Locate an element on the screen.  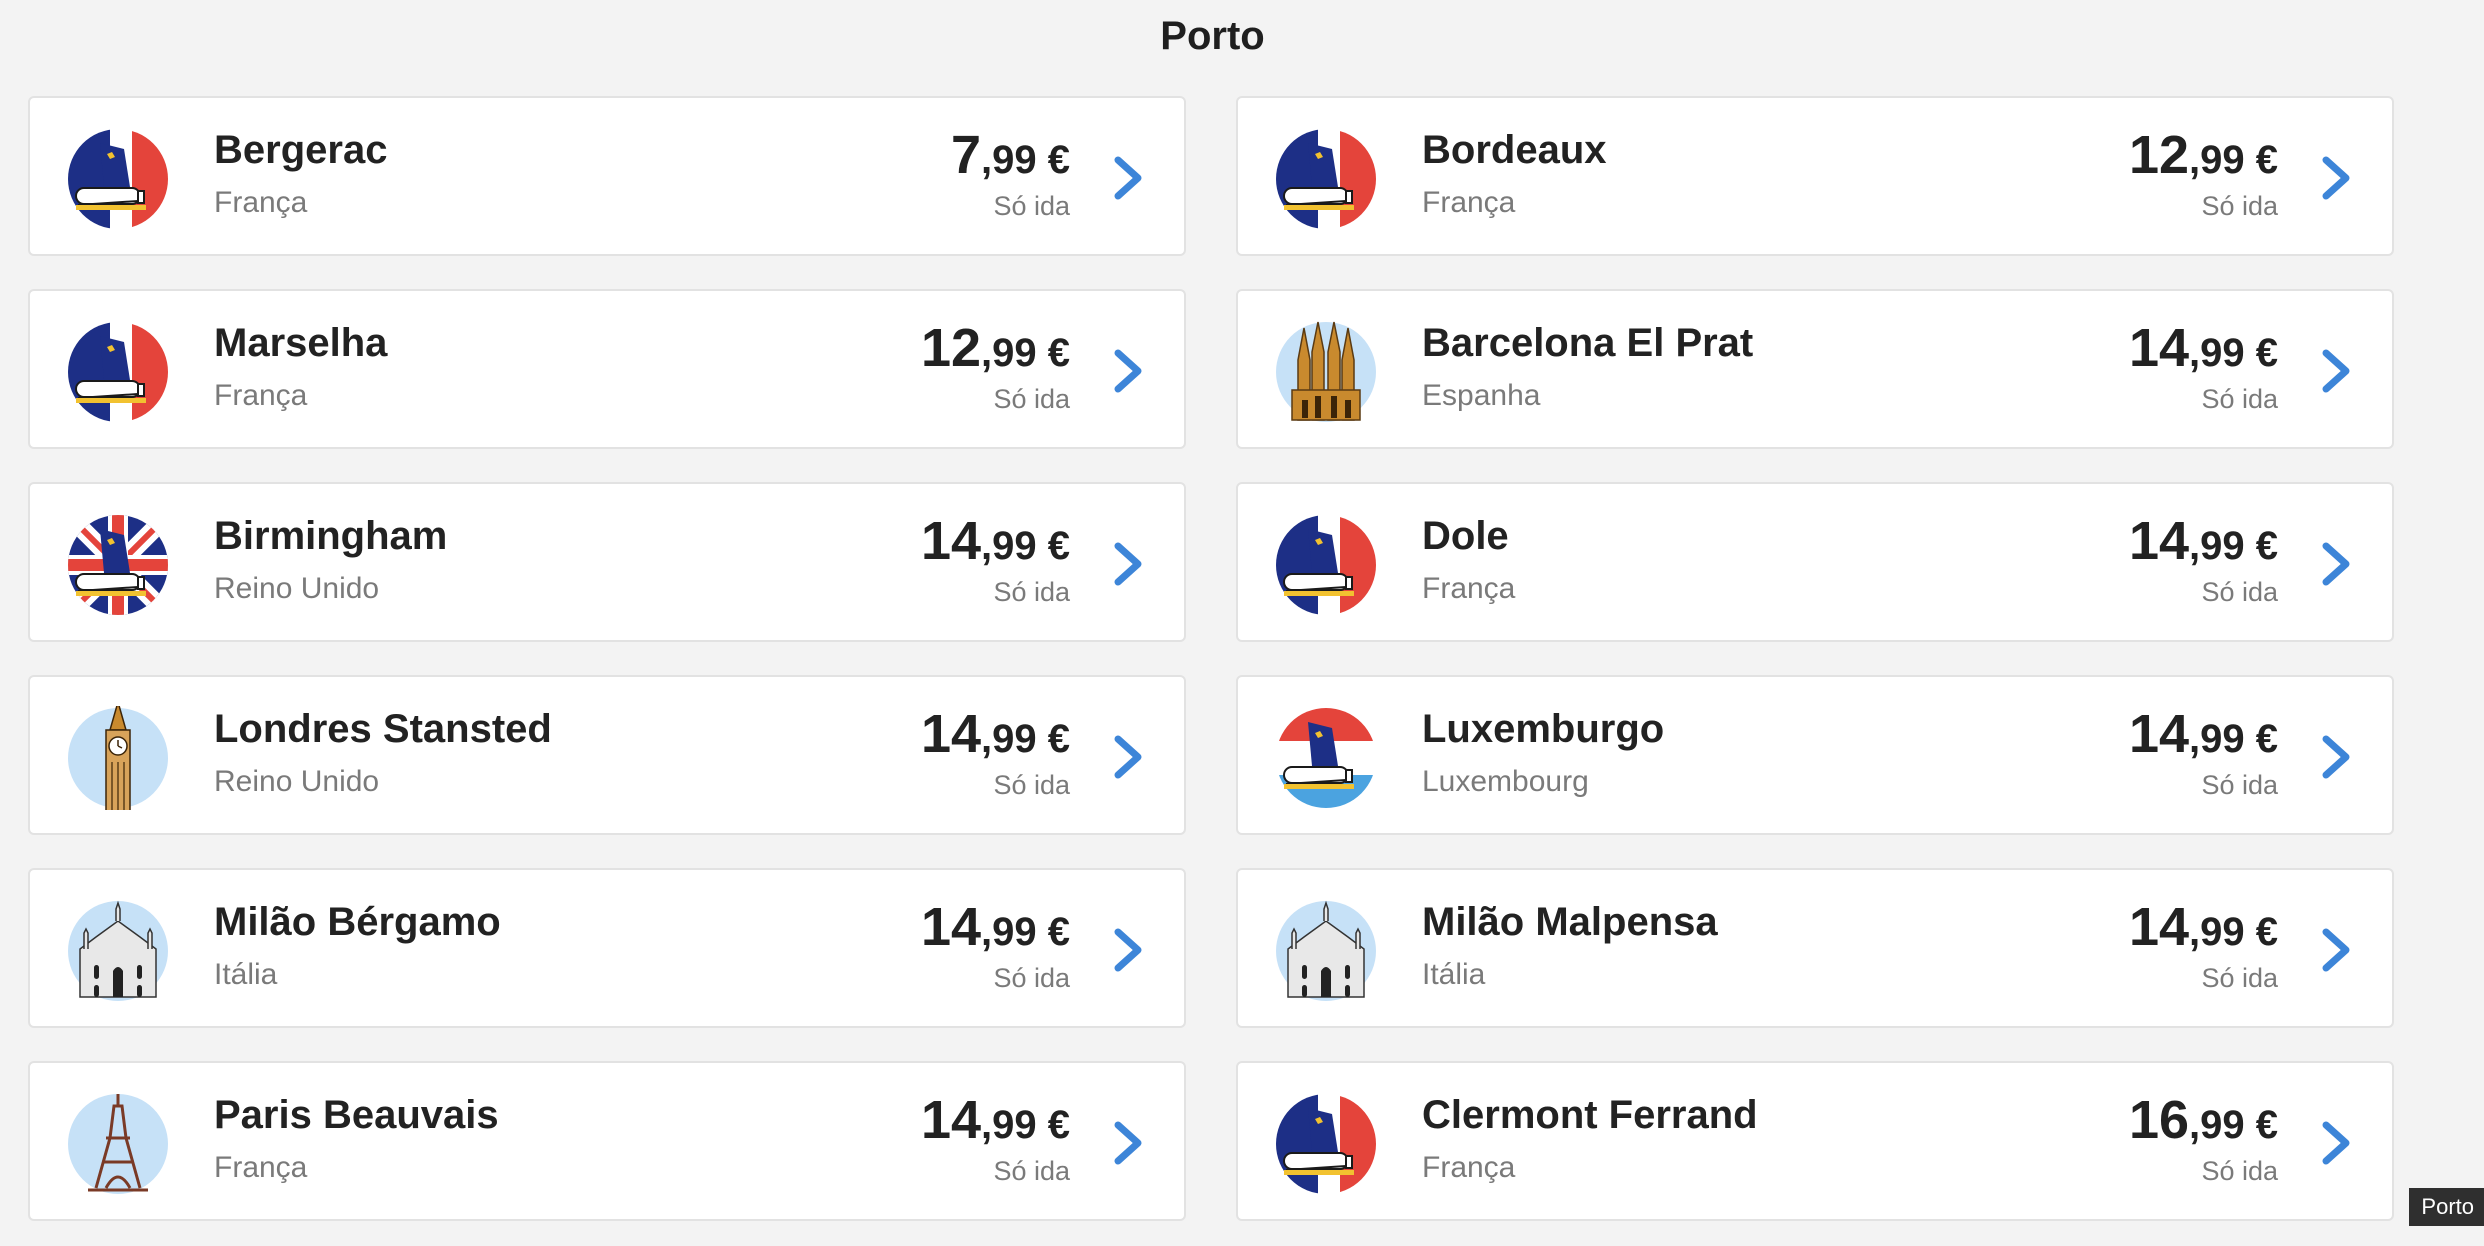
destination-card: Marselha França 12,99 € Só ida is located at coordinates (607, 369).